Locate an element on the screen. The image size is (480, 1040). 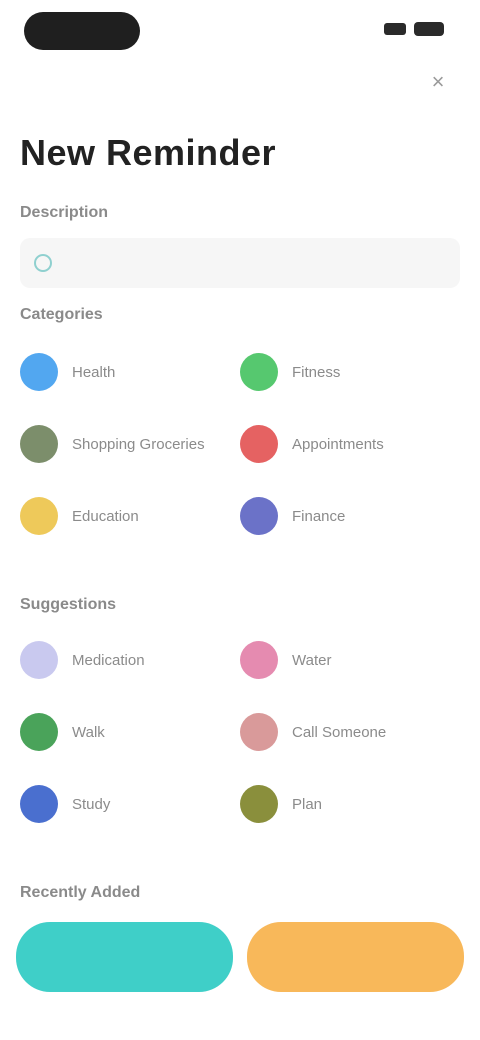
section-label-recent: Recently Added is located at coordinates (80, 892).